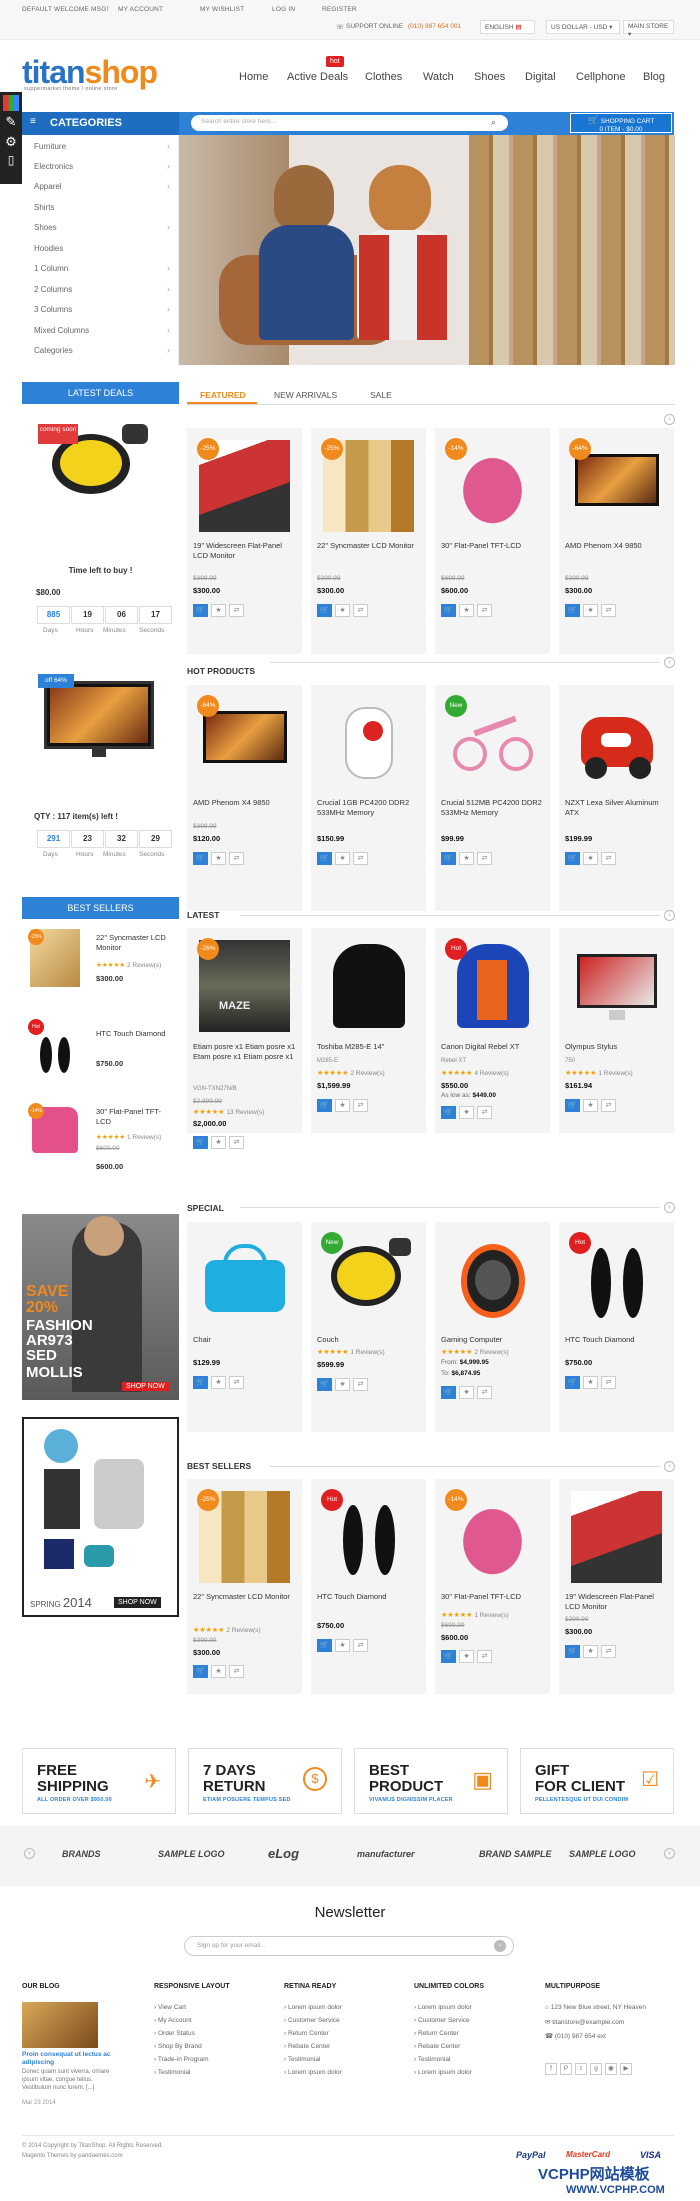 This screenshot has width=700, height=2201. Describe the element at coordinates (53, 289) in the screenshot. I see `category-item: 2 Columns` at that location.